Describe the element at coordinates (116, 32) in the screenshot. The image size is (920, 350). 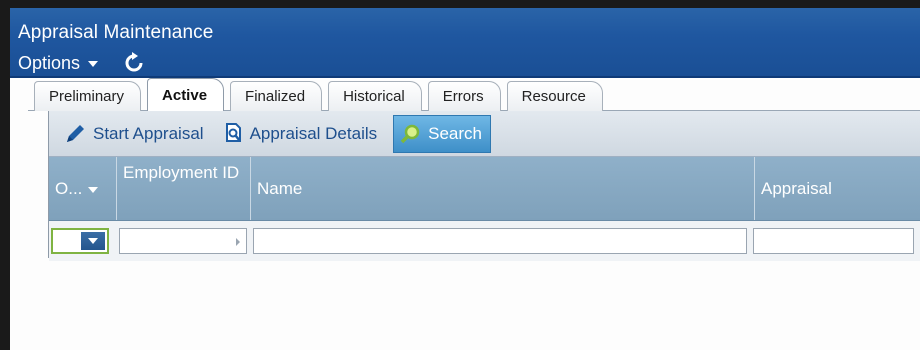
I see `window-title: Appraisal Maintenance` at that location.